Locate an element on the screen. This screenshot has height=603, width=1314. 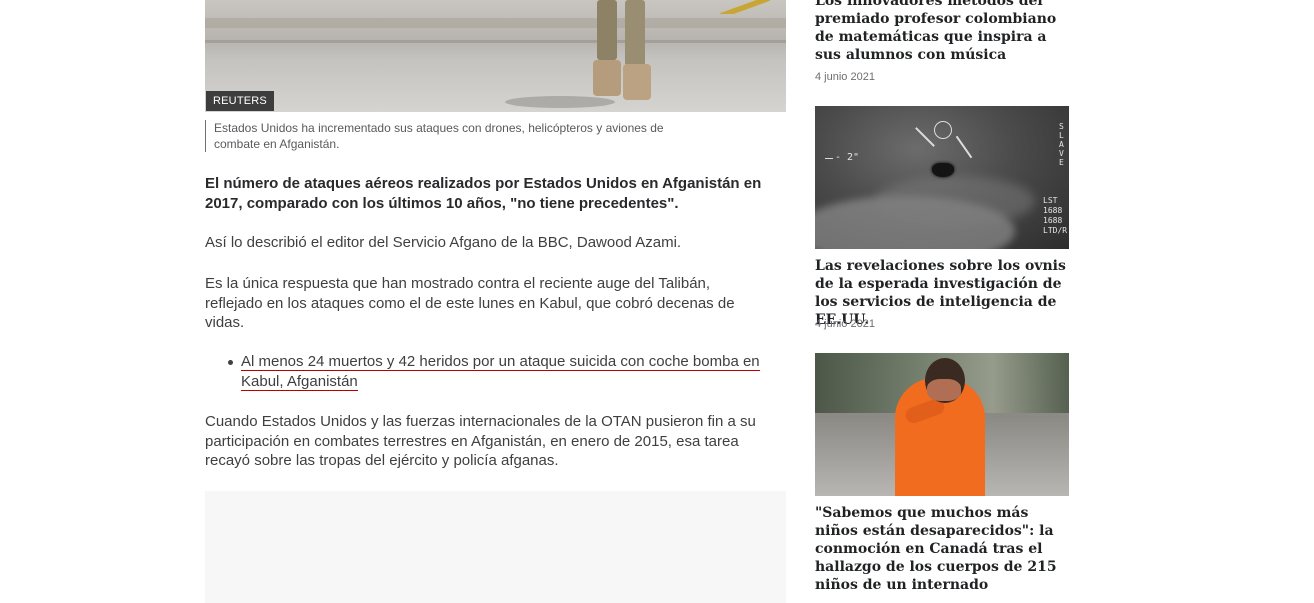
sidebar-story-image-protest is located at coordinates (942, 424).